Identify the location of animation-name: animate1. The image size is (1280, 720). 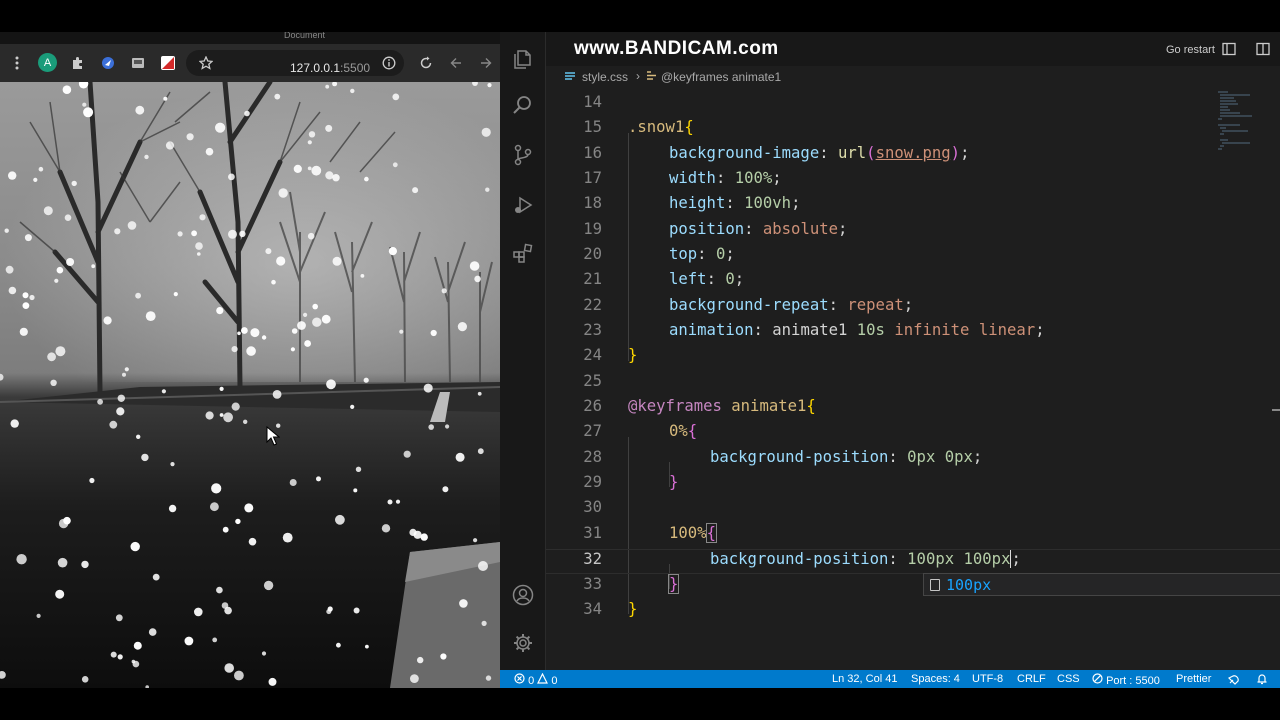
(810, 330).